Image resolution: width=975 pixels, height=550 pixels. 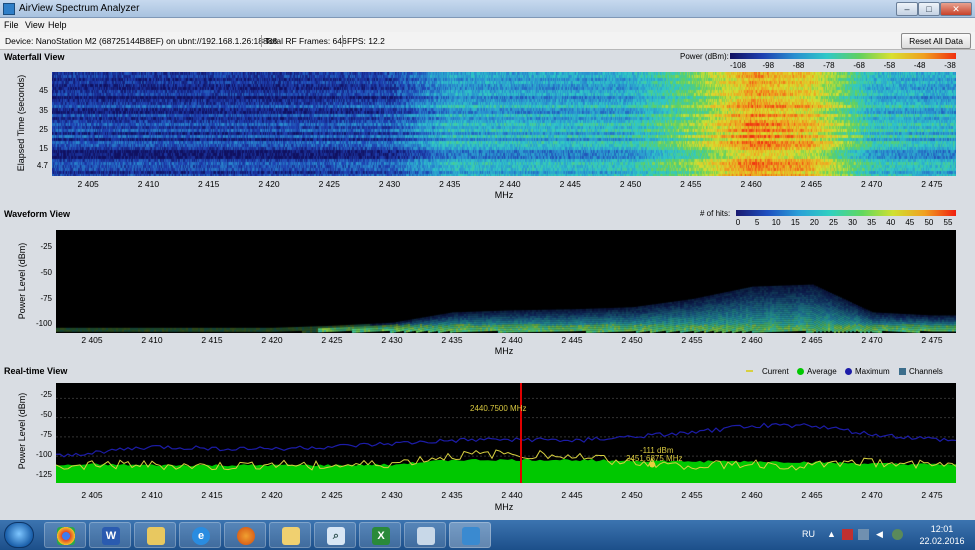 I want to click on start-button, so click(x=19, y=535).